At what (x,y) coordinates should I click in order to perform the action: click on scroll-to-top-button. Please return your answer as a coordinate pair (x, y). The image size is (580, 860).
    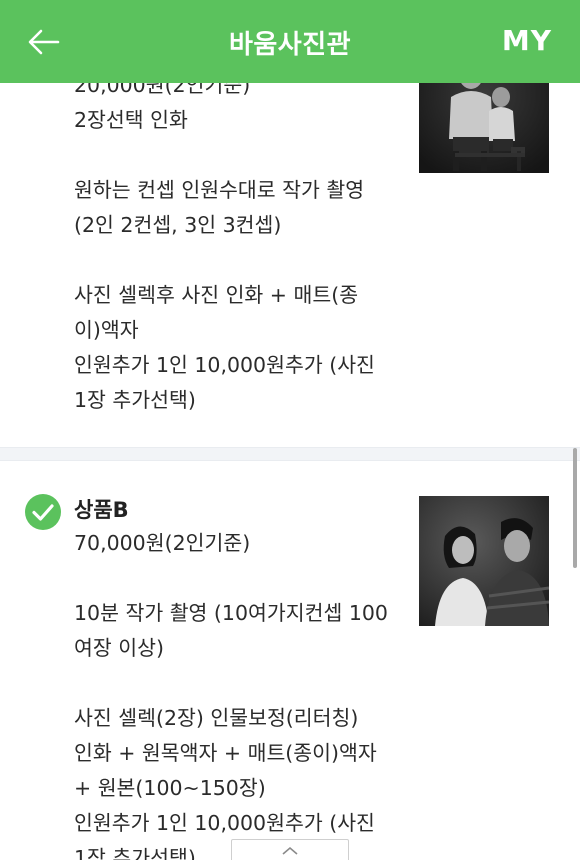
    Looking at the image, I should click on (290, 849).